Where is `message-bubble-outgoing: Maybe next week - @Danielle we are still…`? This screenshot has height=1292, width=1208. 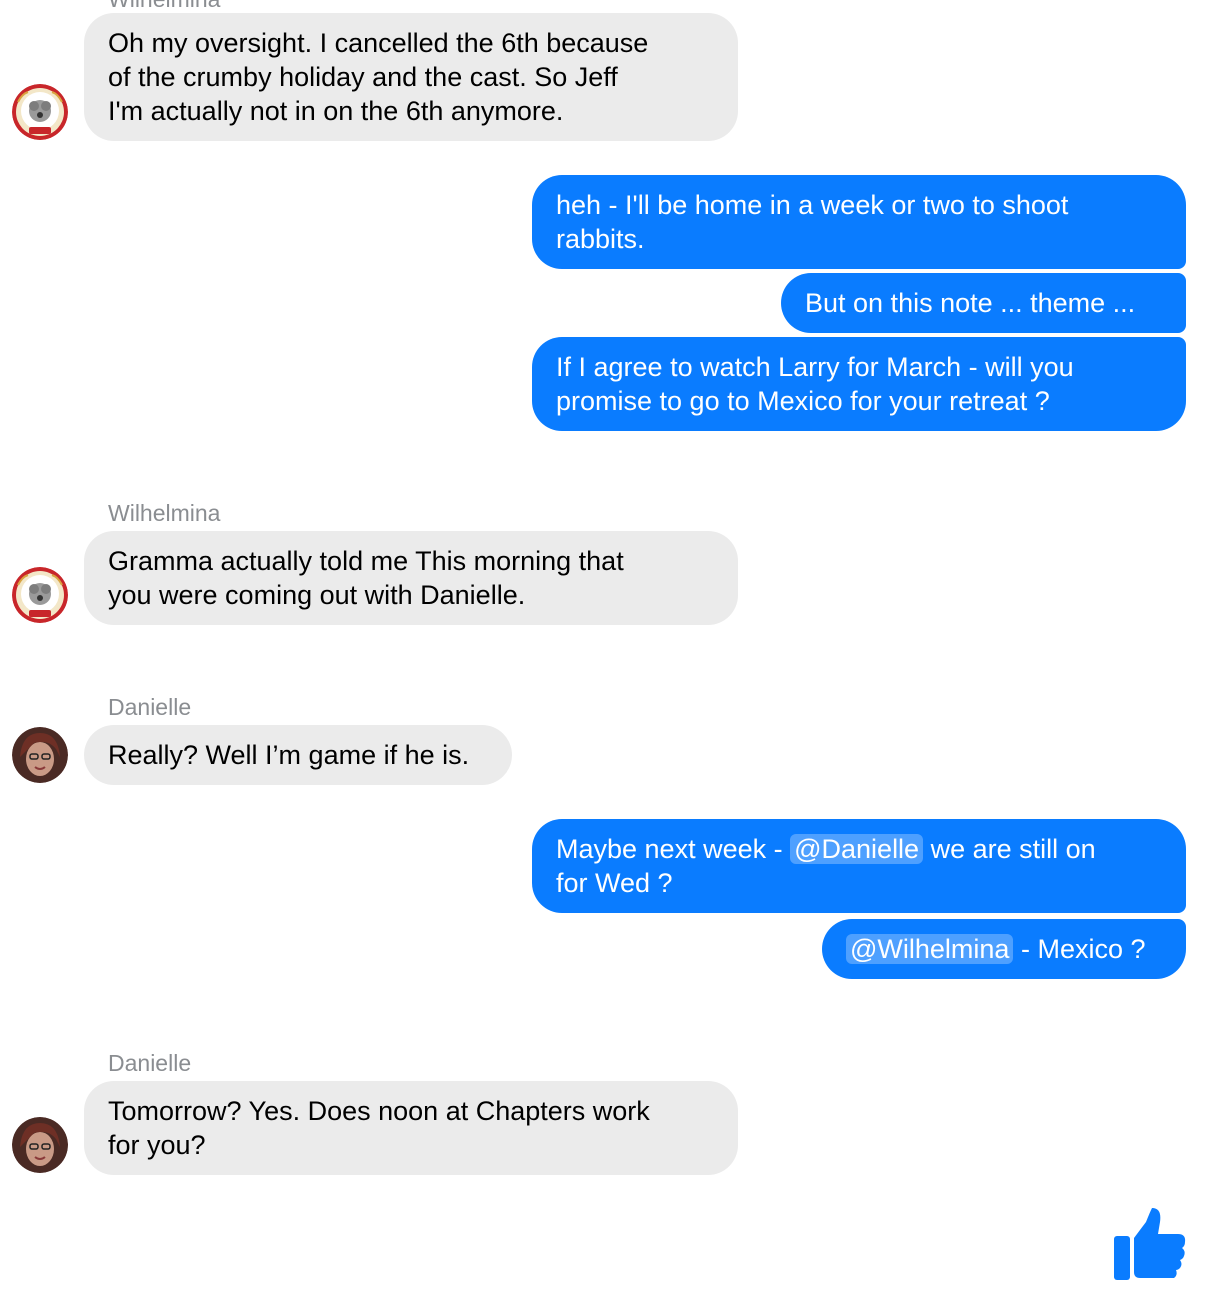
message-bubble-outgoing: Maybe next week - @Danielle we are still… is located at coordinates (859, 866).